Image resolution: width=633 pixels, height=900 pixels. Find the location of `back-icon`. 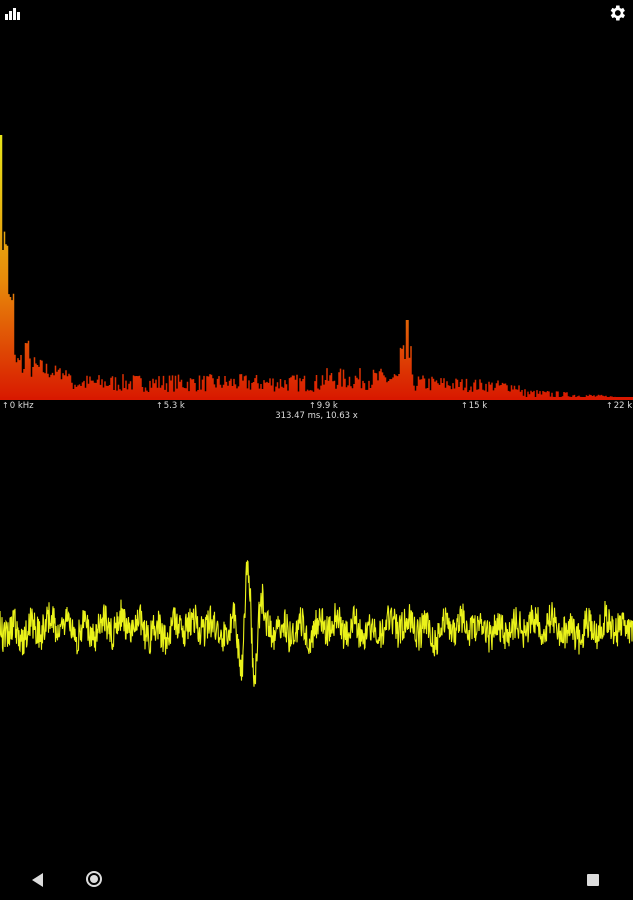

back-icon is located at coordinates (37, 880).